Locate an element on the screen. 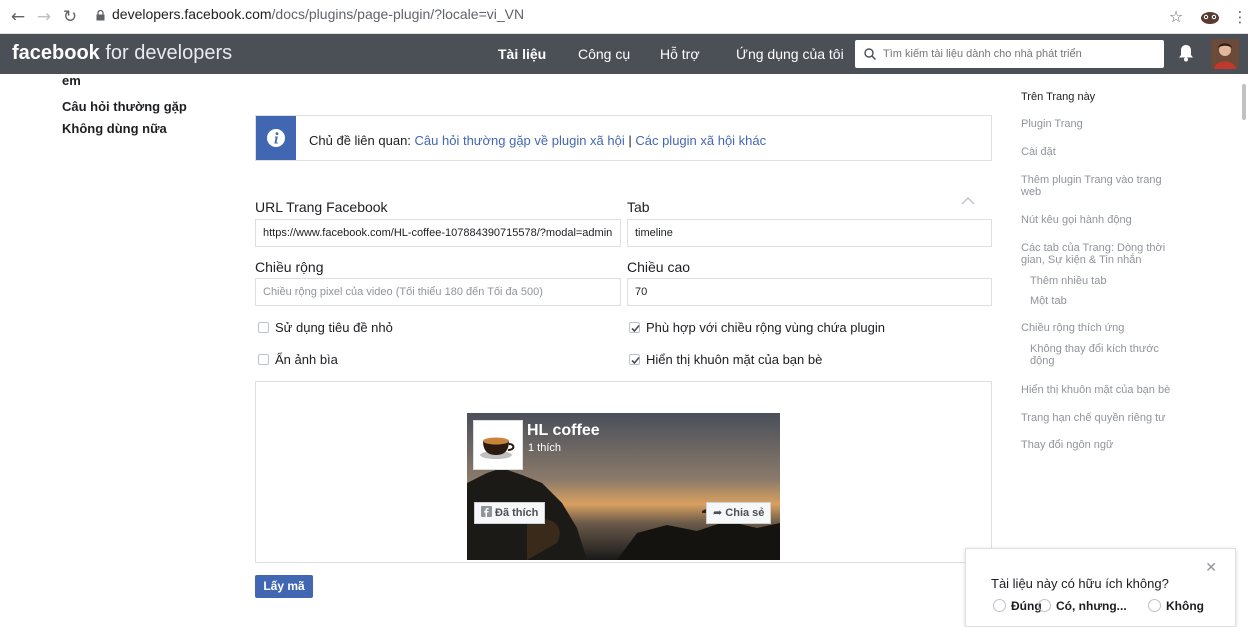 The height and width of the screenshot is (627, 1248). feedback-option-no: Không is located at coordinates (1176, 606).